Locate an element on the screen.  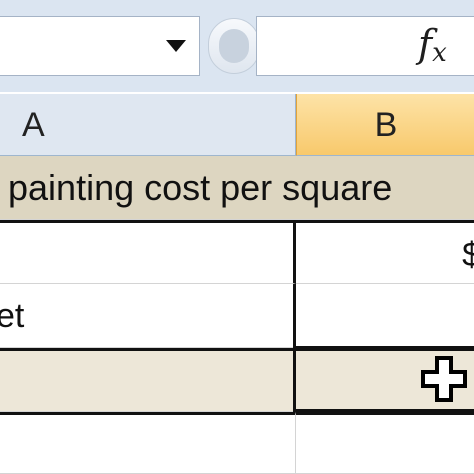
column-header-b: B is located at coordinates (385, 125).